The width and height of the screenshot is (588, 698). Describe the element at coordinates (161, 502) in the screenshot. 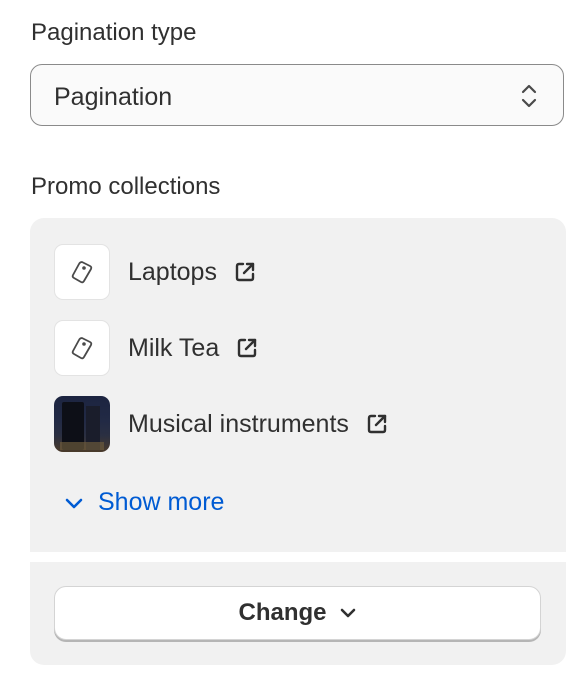

I see `show-more-label: Show more` at that location.